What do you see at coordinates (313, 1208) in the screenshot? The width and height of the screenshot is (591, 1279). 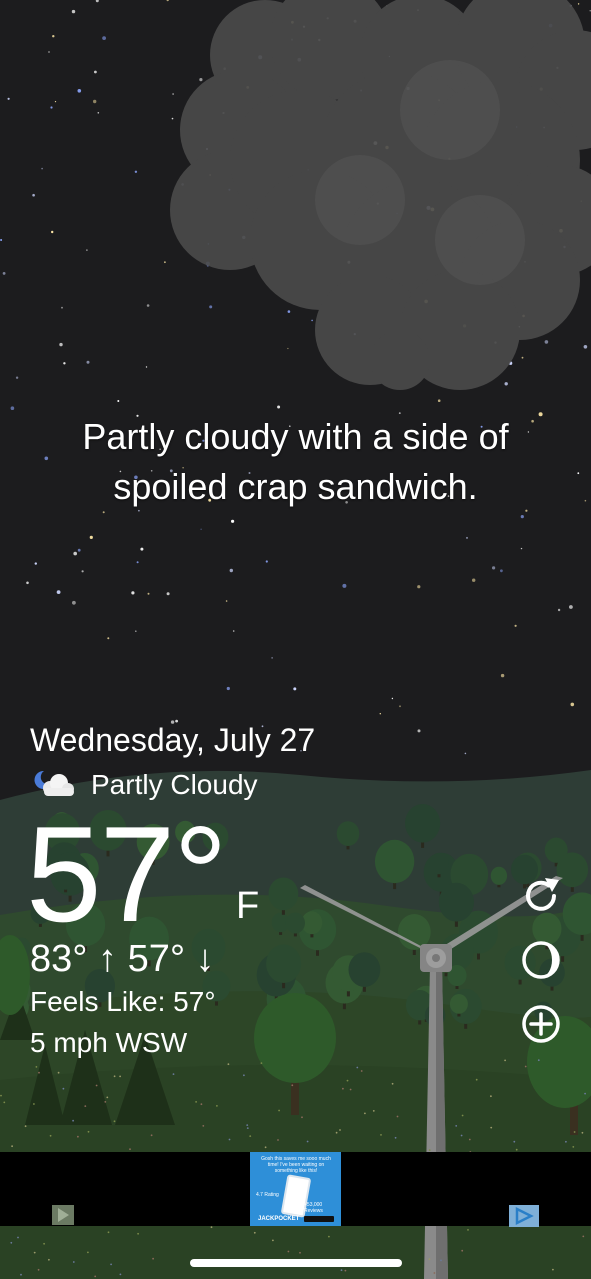 I see `ad-reviews: +53,000 Reviews` at bounding box center [313, 1208].